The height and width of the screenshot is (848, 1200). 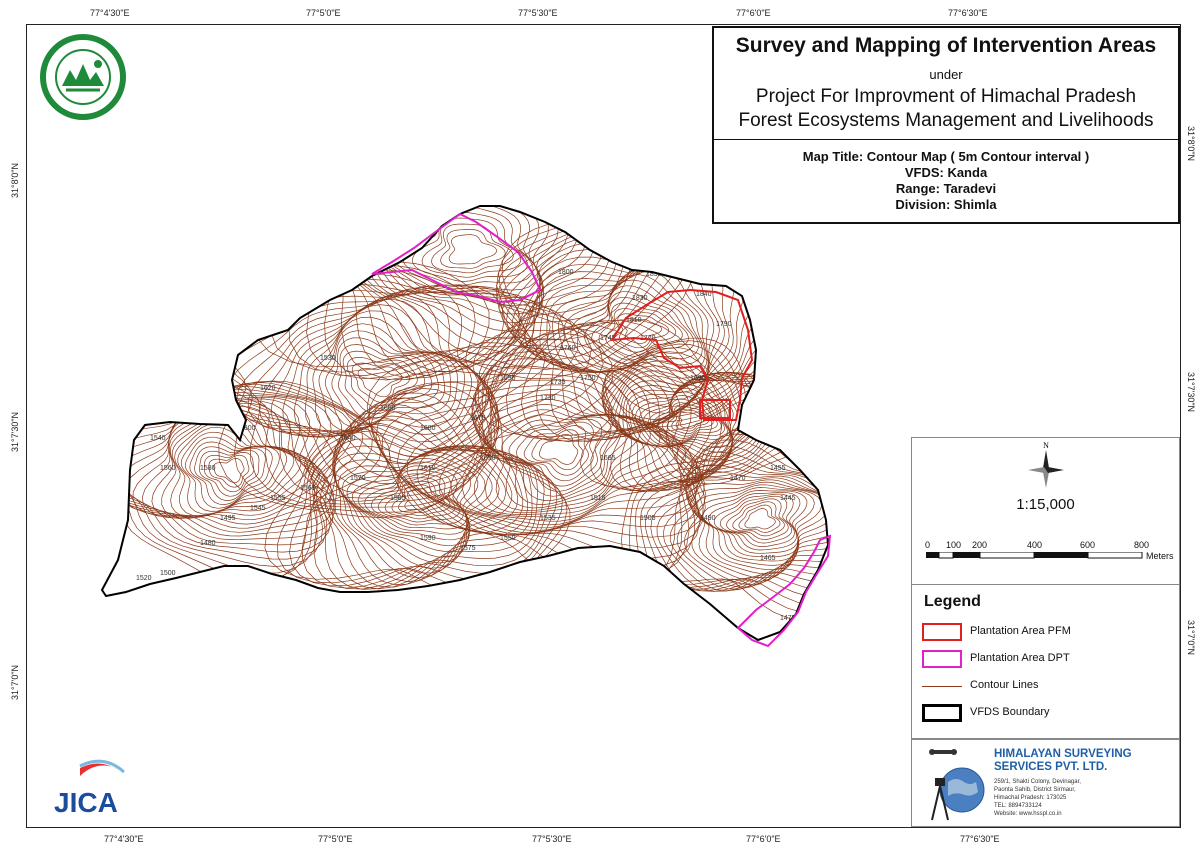 I want to click on north-letter: N, so click(x=1046, y=445).